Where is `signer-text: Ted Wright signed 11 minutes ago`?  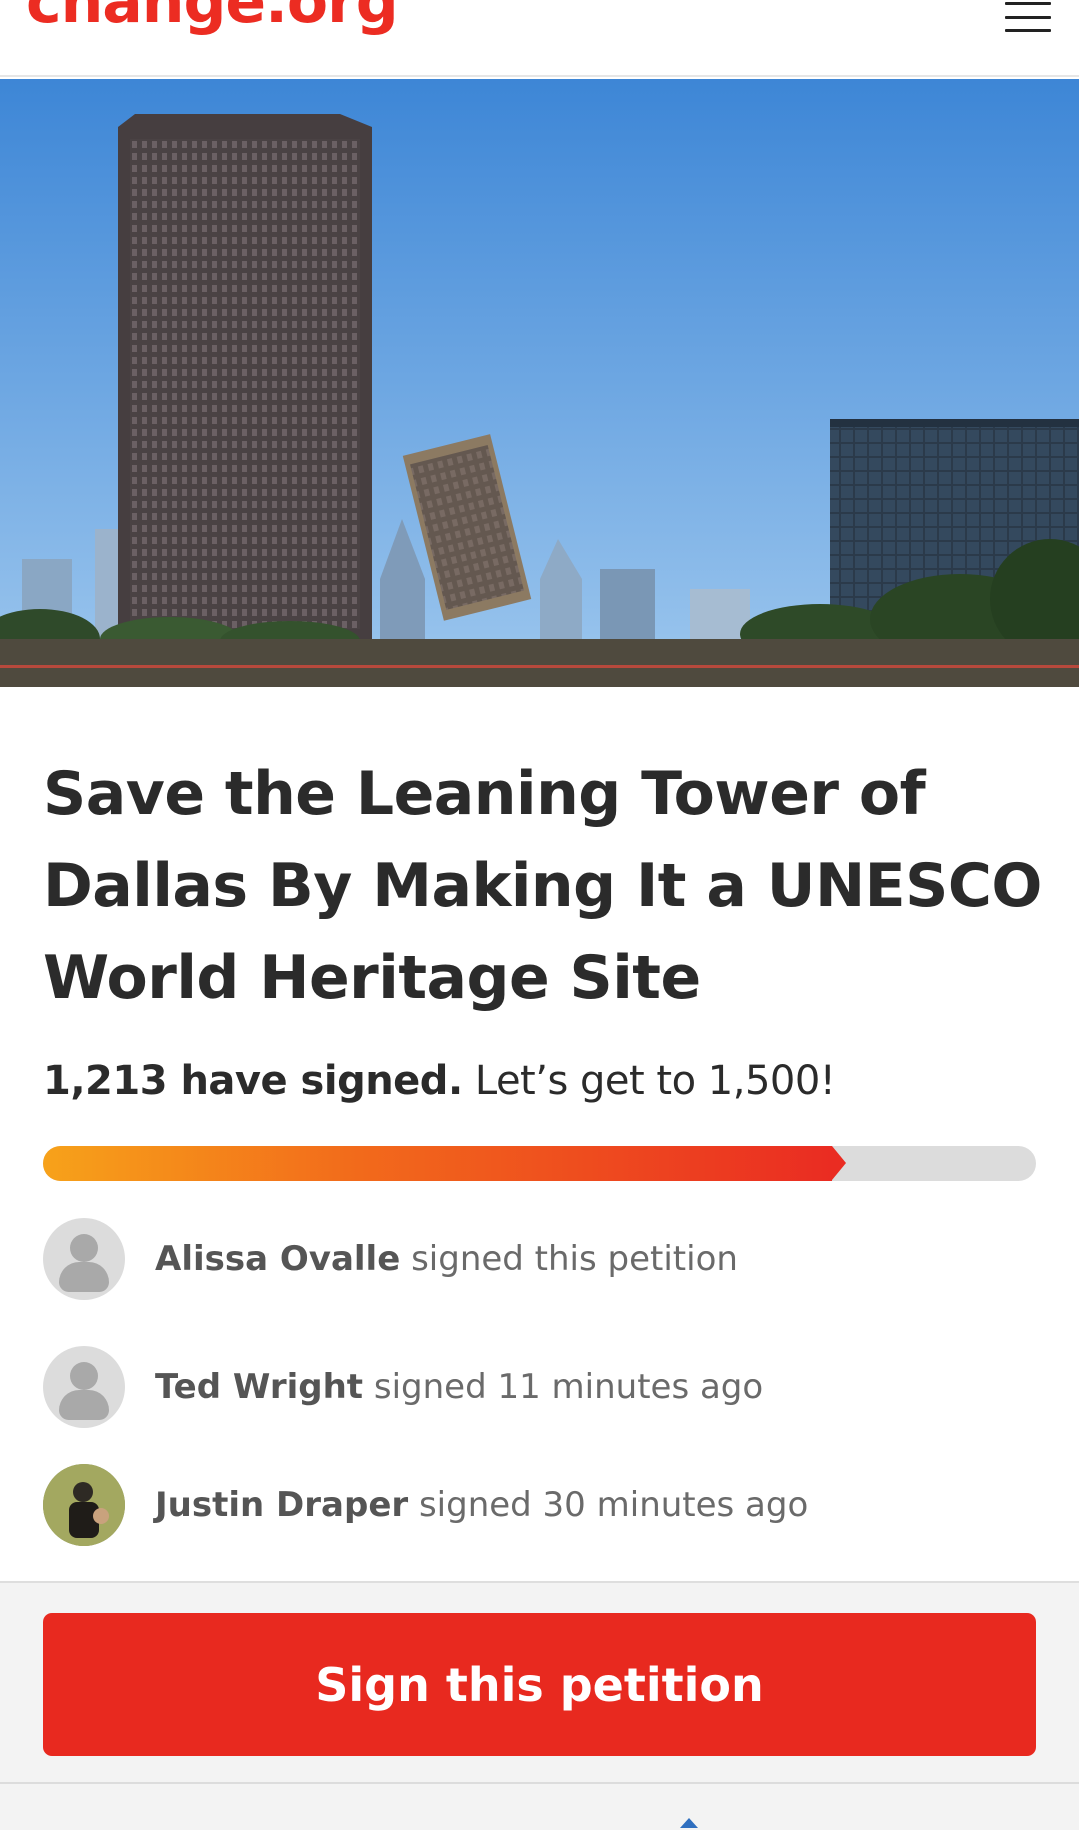 signer-text: Ted Wright signed 11 minutes ago is located at coordinates (459, 1387).